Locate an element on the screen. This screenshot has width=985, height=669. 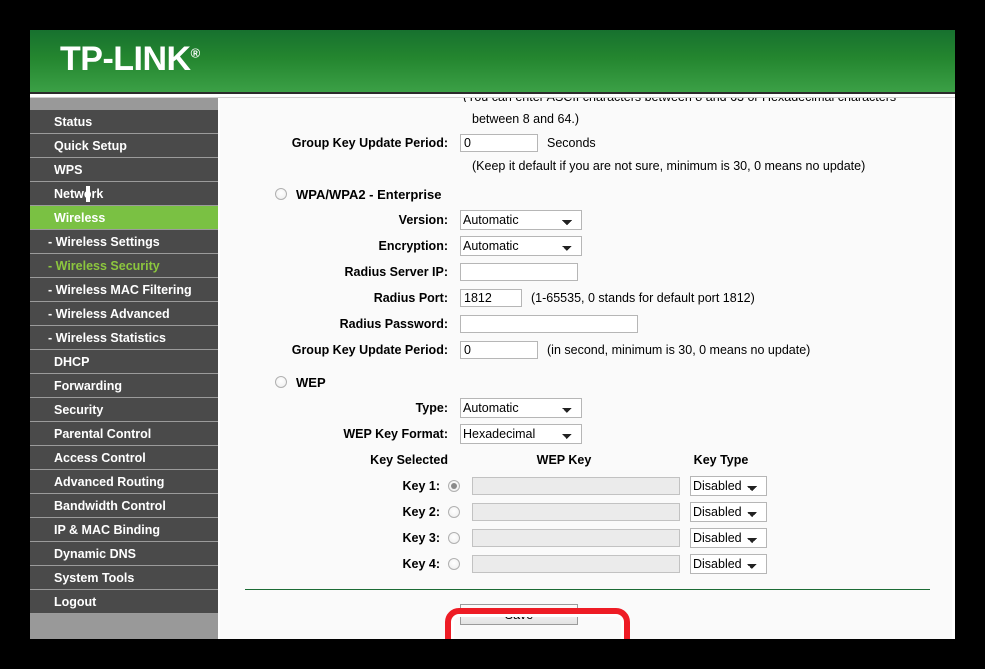
radius-port-input is located at coordinates (491, 298).